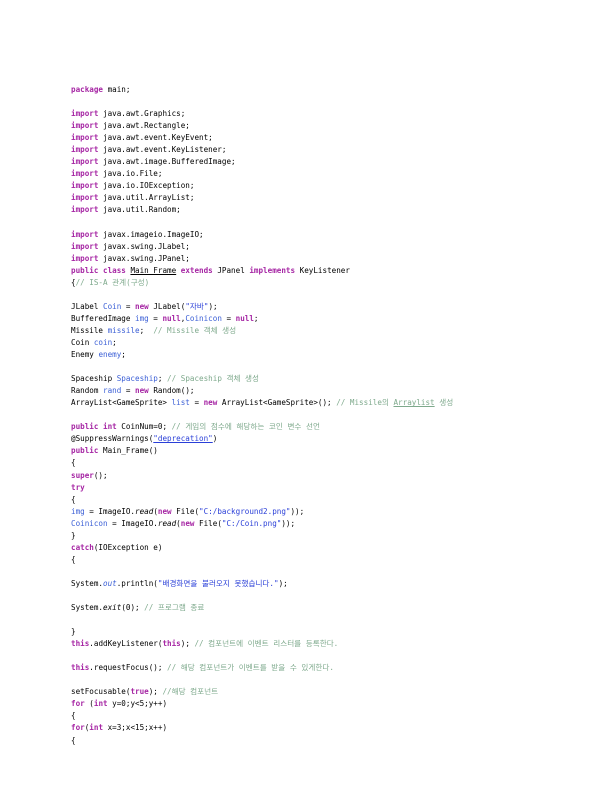 Image resolution: width=612 pixels, height=792 pixels. What do you see at coordinates (110, 427) in the screenshot?
I see `code-token: int` at bounding box center [110, 427].